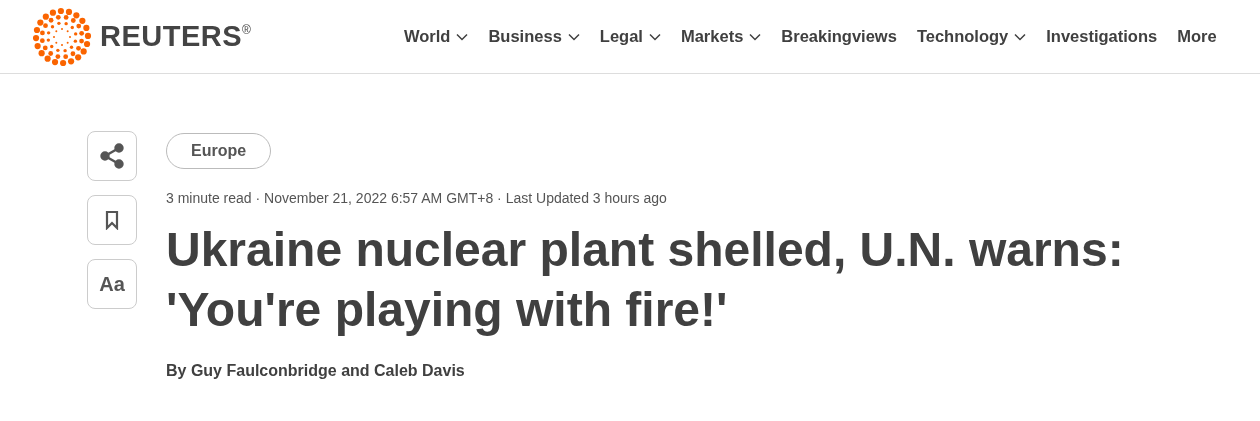 The width and height of the screenshot is (1260, 421). What do you see at coordinates (839, 36) in the screenshot?
I see `nav-link: Breakingviews` at bounding box center [839, 36].